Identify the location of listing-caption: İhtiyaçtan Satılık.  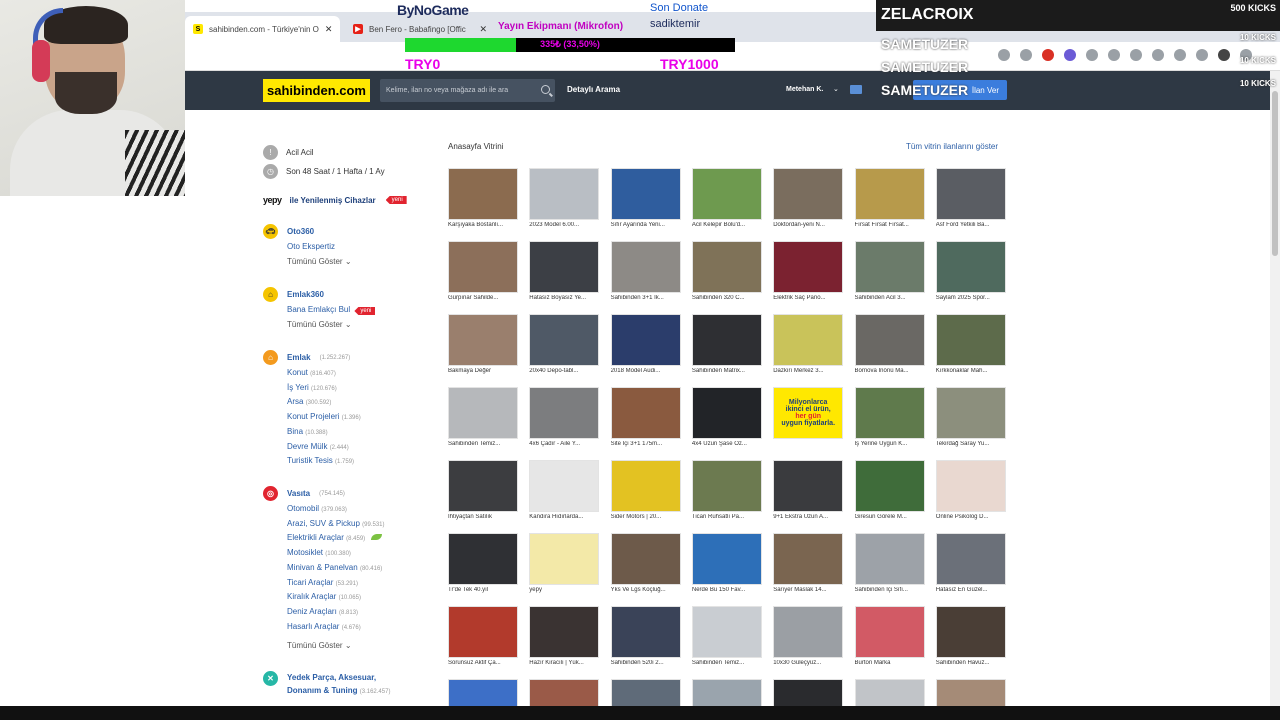
(483, 517).